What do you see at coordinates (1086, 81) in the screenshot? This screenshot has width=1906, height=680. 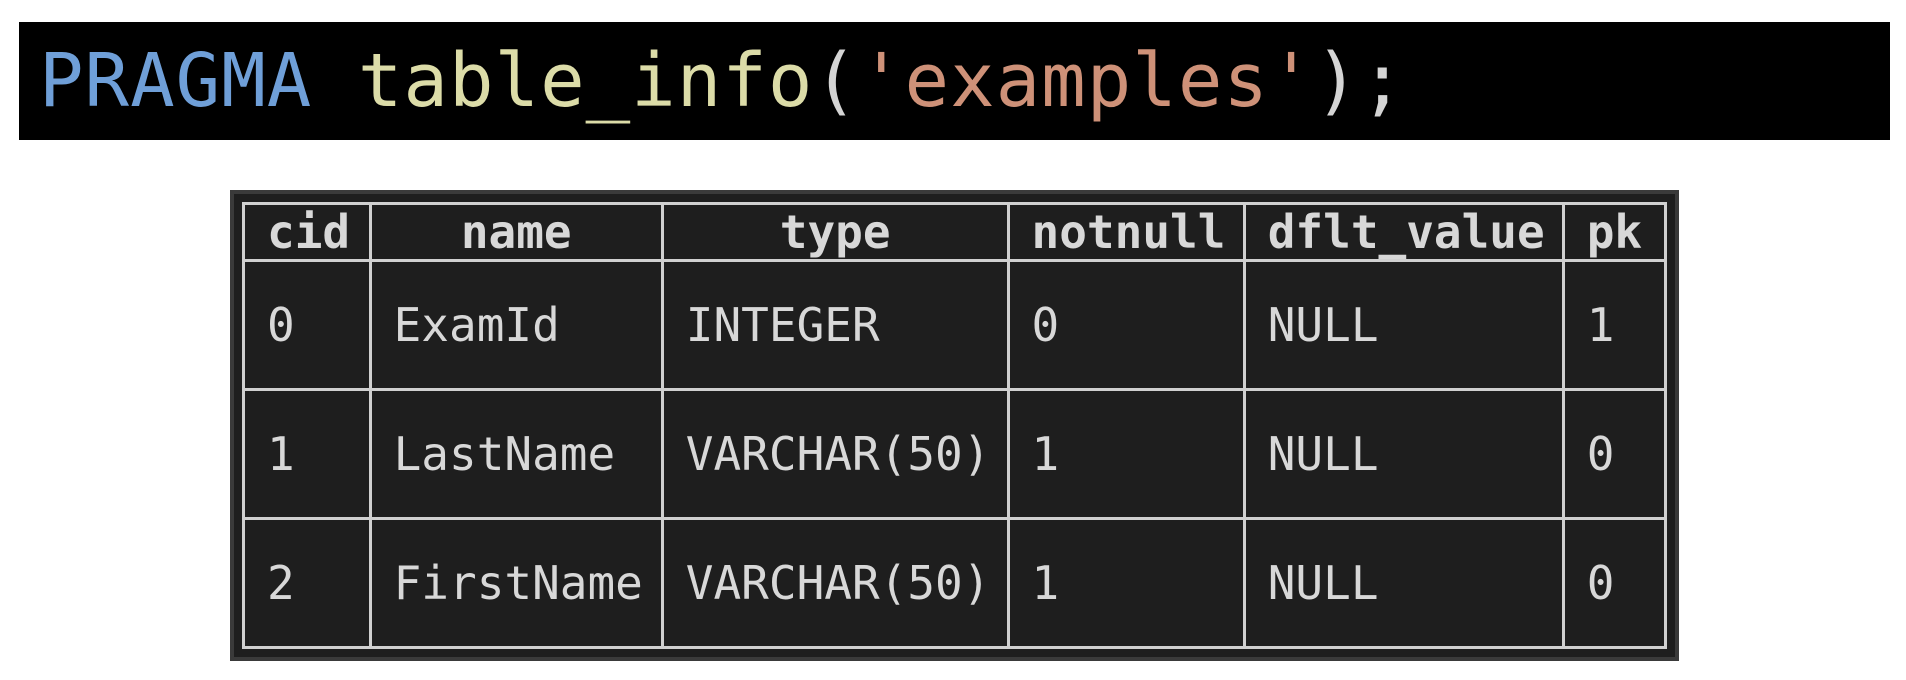 I see `sql-string-argument: 'examples'` at bounding box center [1086, 81].